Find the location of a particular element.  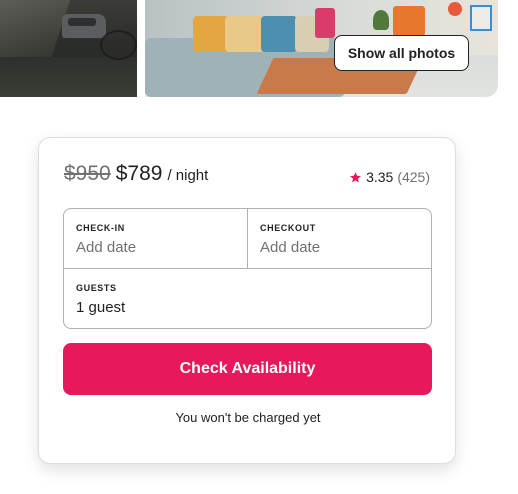

rating: 3.35 (425) is located at coordinates (389, 177).